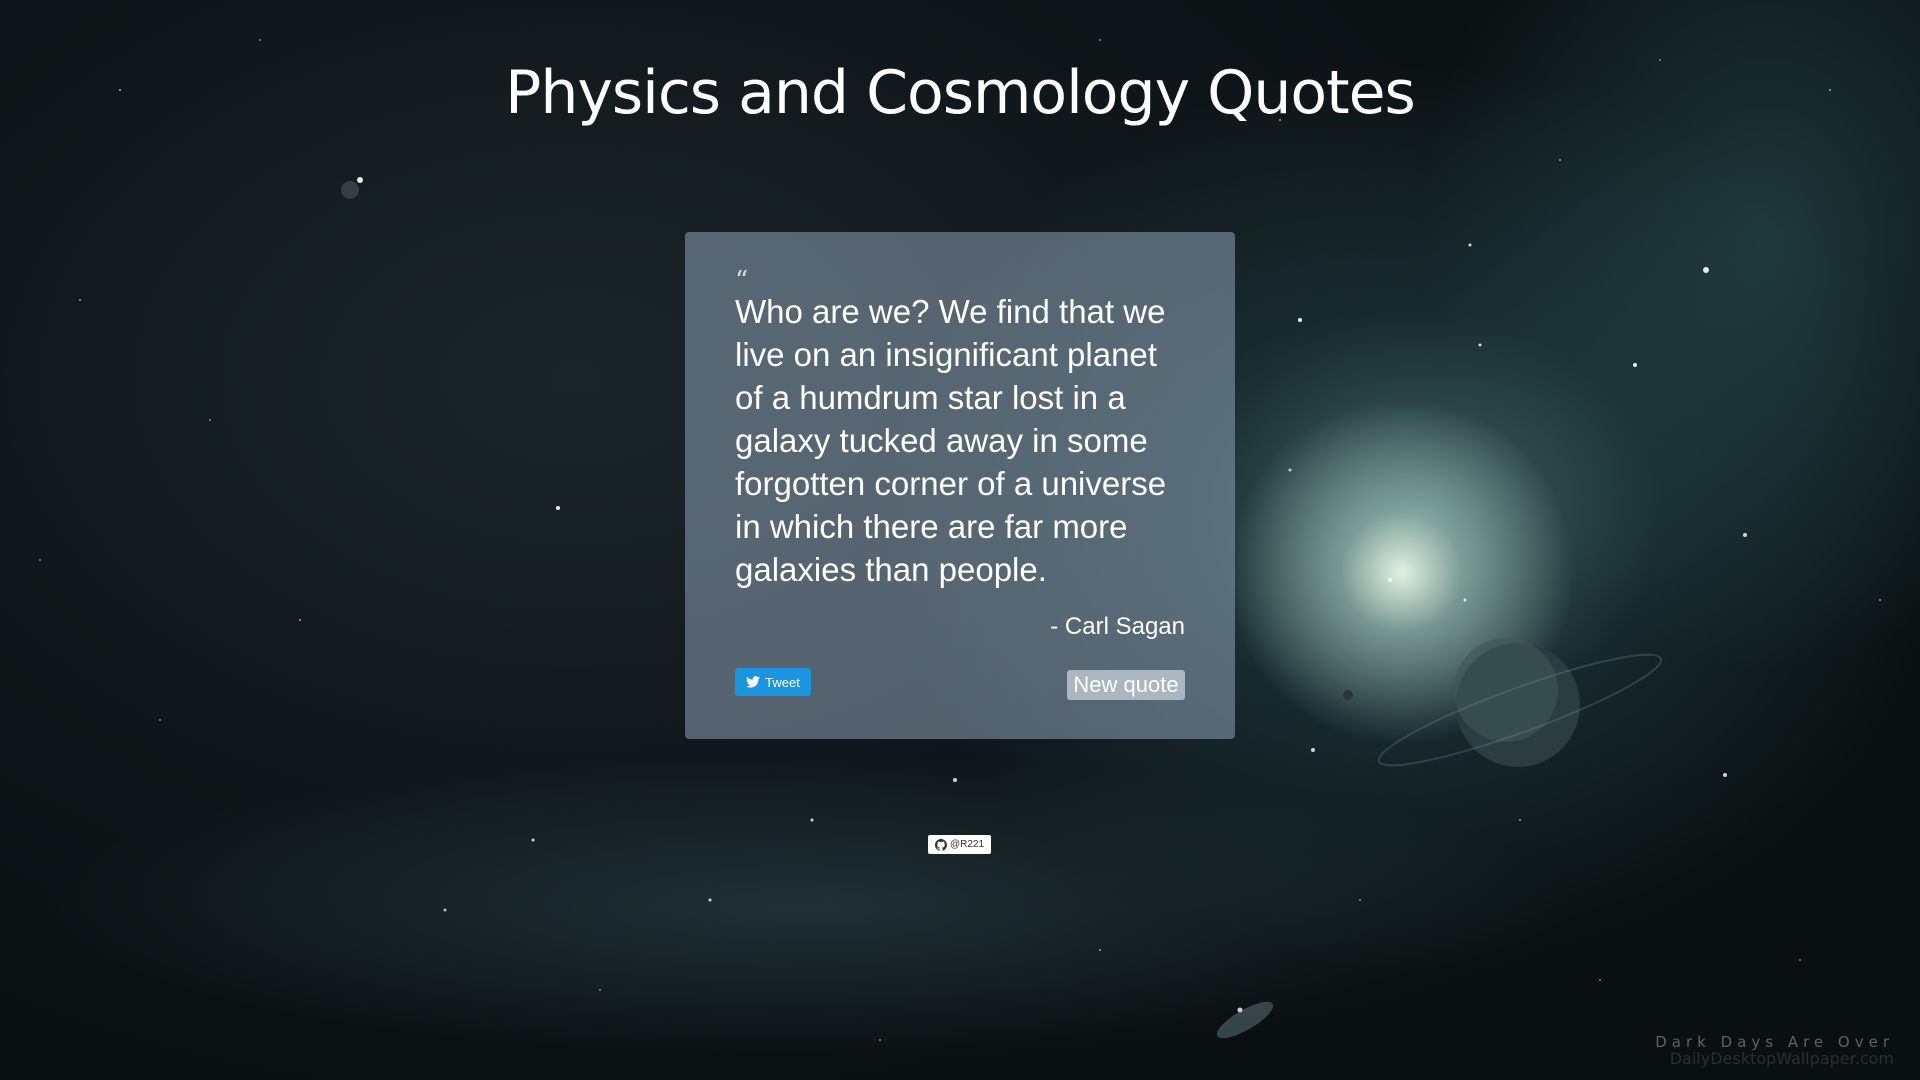  What do you see at coordinates (742, 281) in the screenshot?
I see `quote-left-icon: “` at bounding box center [742, 281].